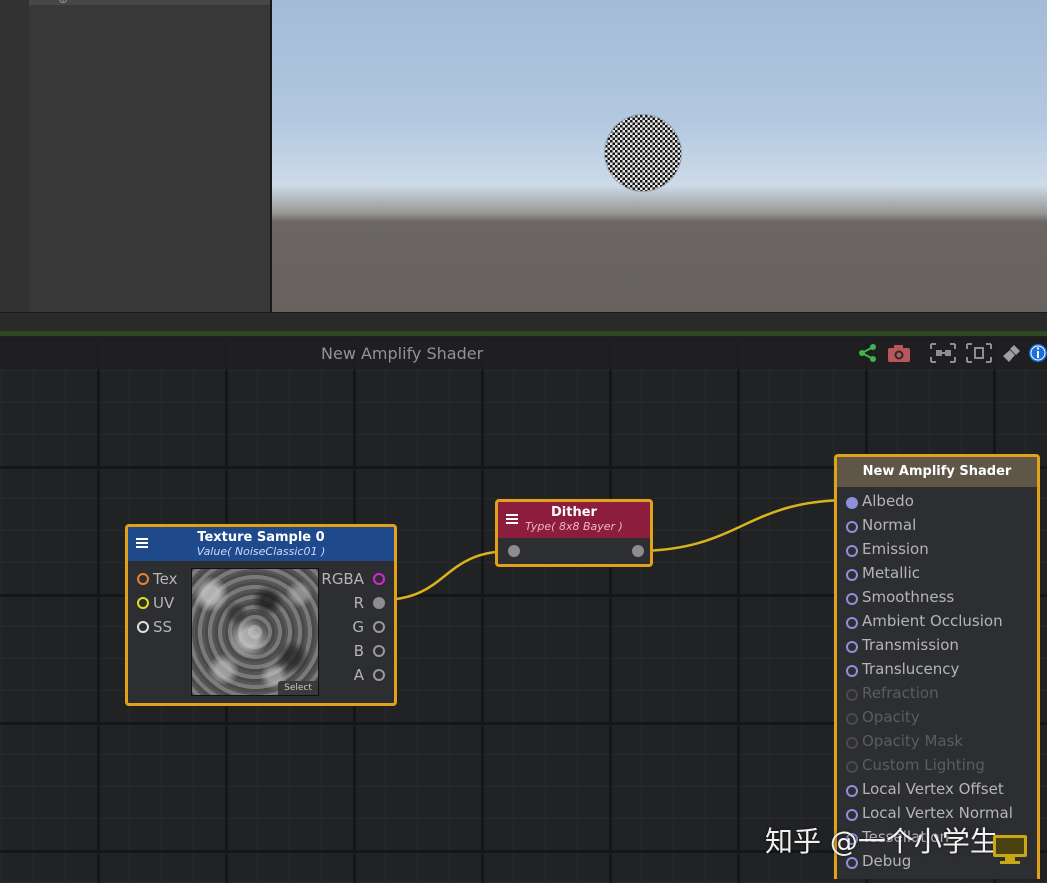  Describe the element at coordinates (933, 789) in the screenshot. I see `input-label-local-vertex-offset: Local Vertex Offset` at that location.